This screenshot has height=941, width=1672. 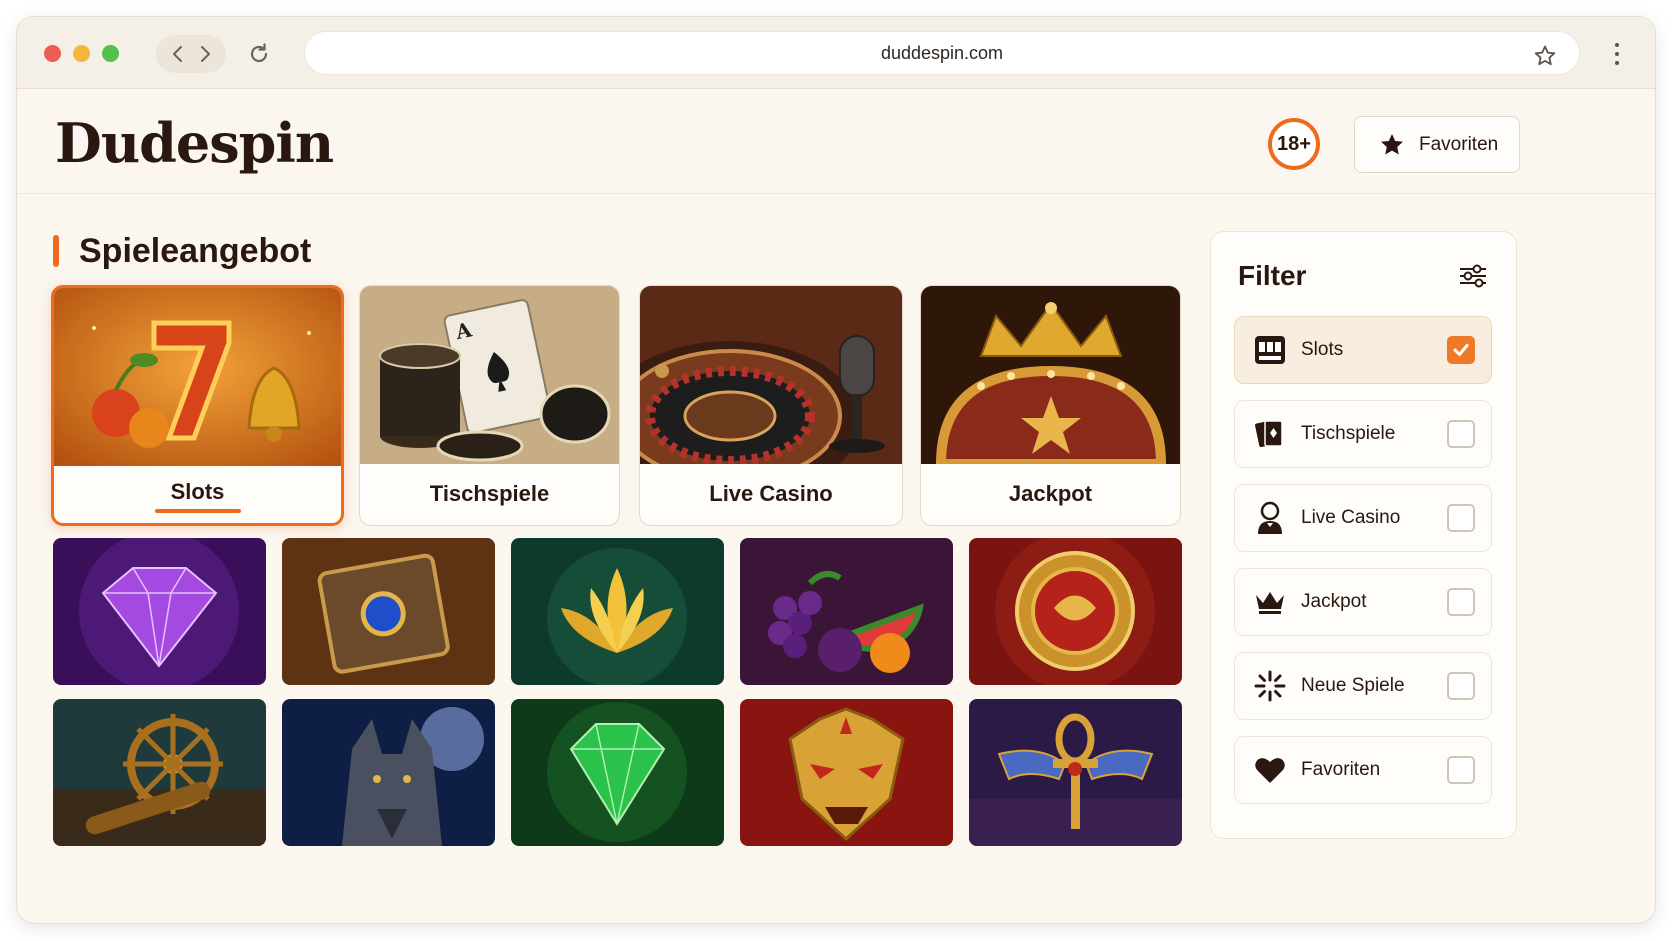 What do you see at coordinates (1617, 54) in the screenshot?
I see `more-menu-icon` at bounding box center [1617, 54].